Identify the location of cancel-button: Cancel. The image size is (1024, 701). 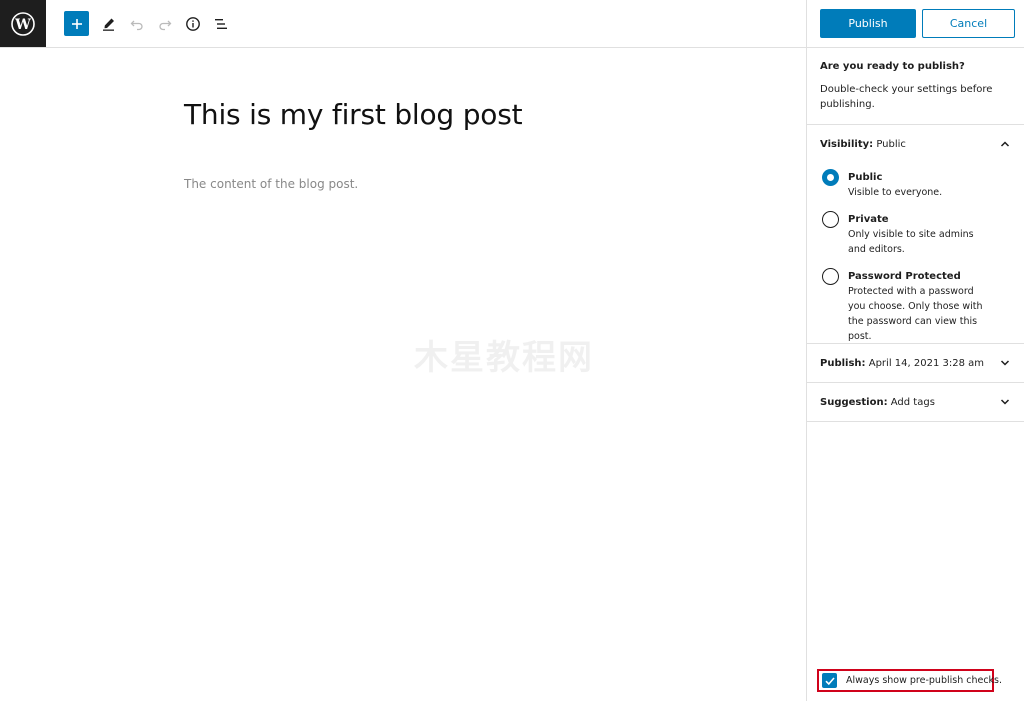
(968, 23).